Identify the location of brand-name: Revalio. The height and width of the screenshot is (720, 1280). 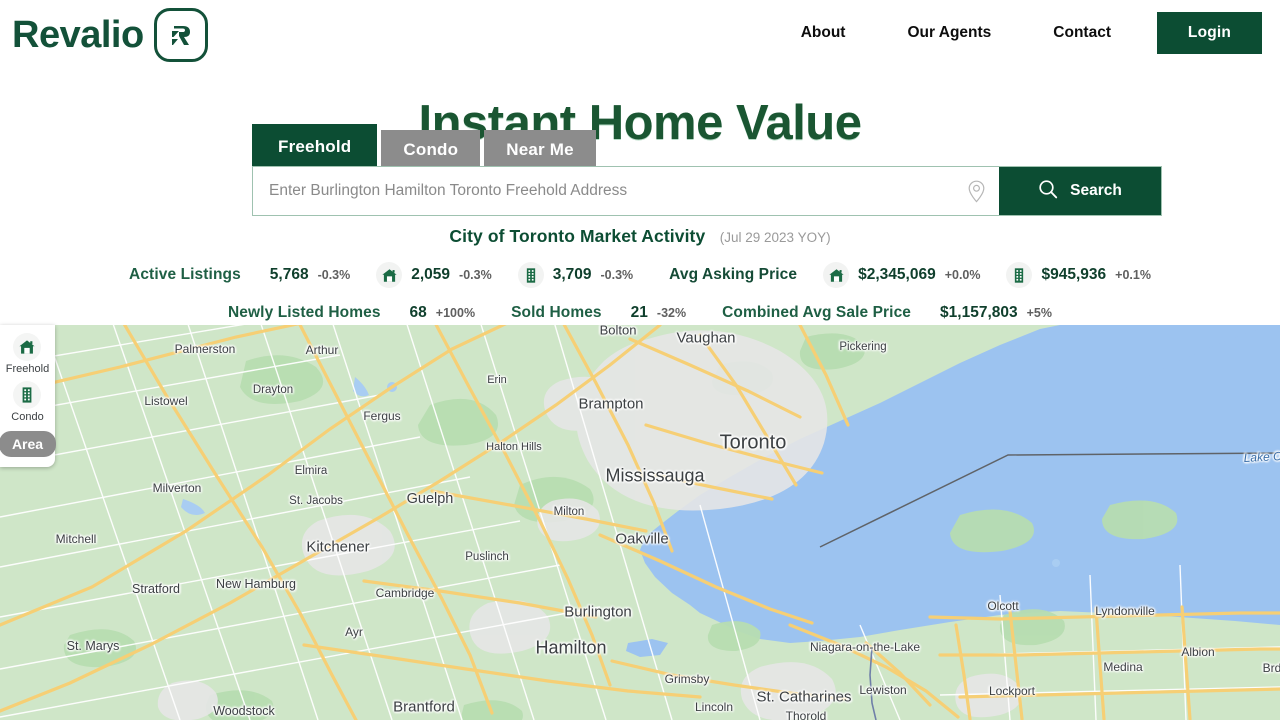
(78, 35).